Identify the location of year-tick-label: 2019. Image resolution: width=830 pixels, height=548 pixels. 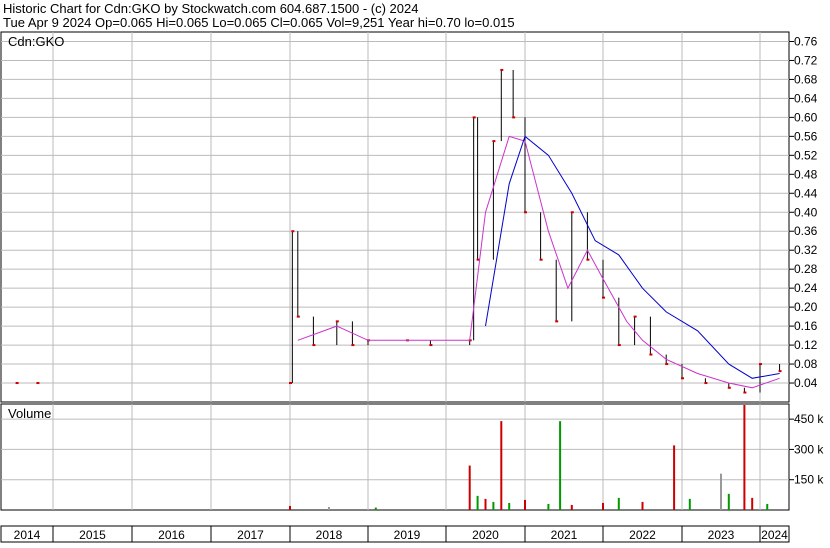
(407, 535).